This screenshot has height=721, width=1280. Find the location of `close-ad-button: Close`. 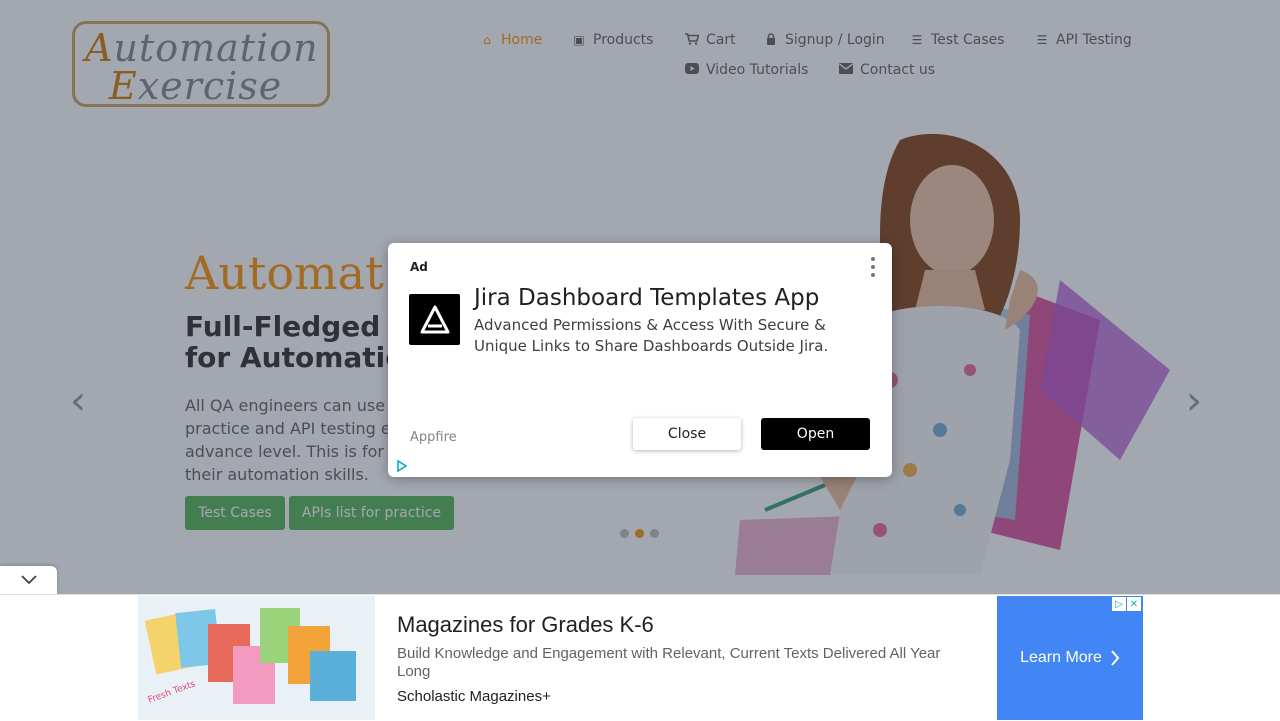

close-ad-button: Close is located at coordinates (687, 434).